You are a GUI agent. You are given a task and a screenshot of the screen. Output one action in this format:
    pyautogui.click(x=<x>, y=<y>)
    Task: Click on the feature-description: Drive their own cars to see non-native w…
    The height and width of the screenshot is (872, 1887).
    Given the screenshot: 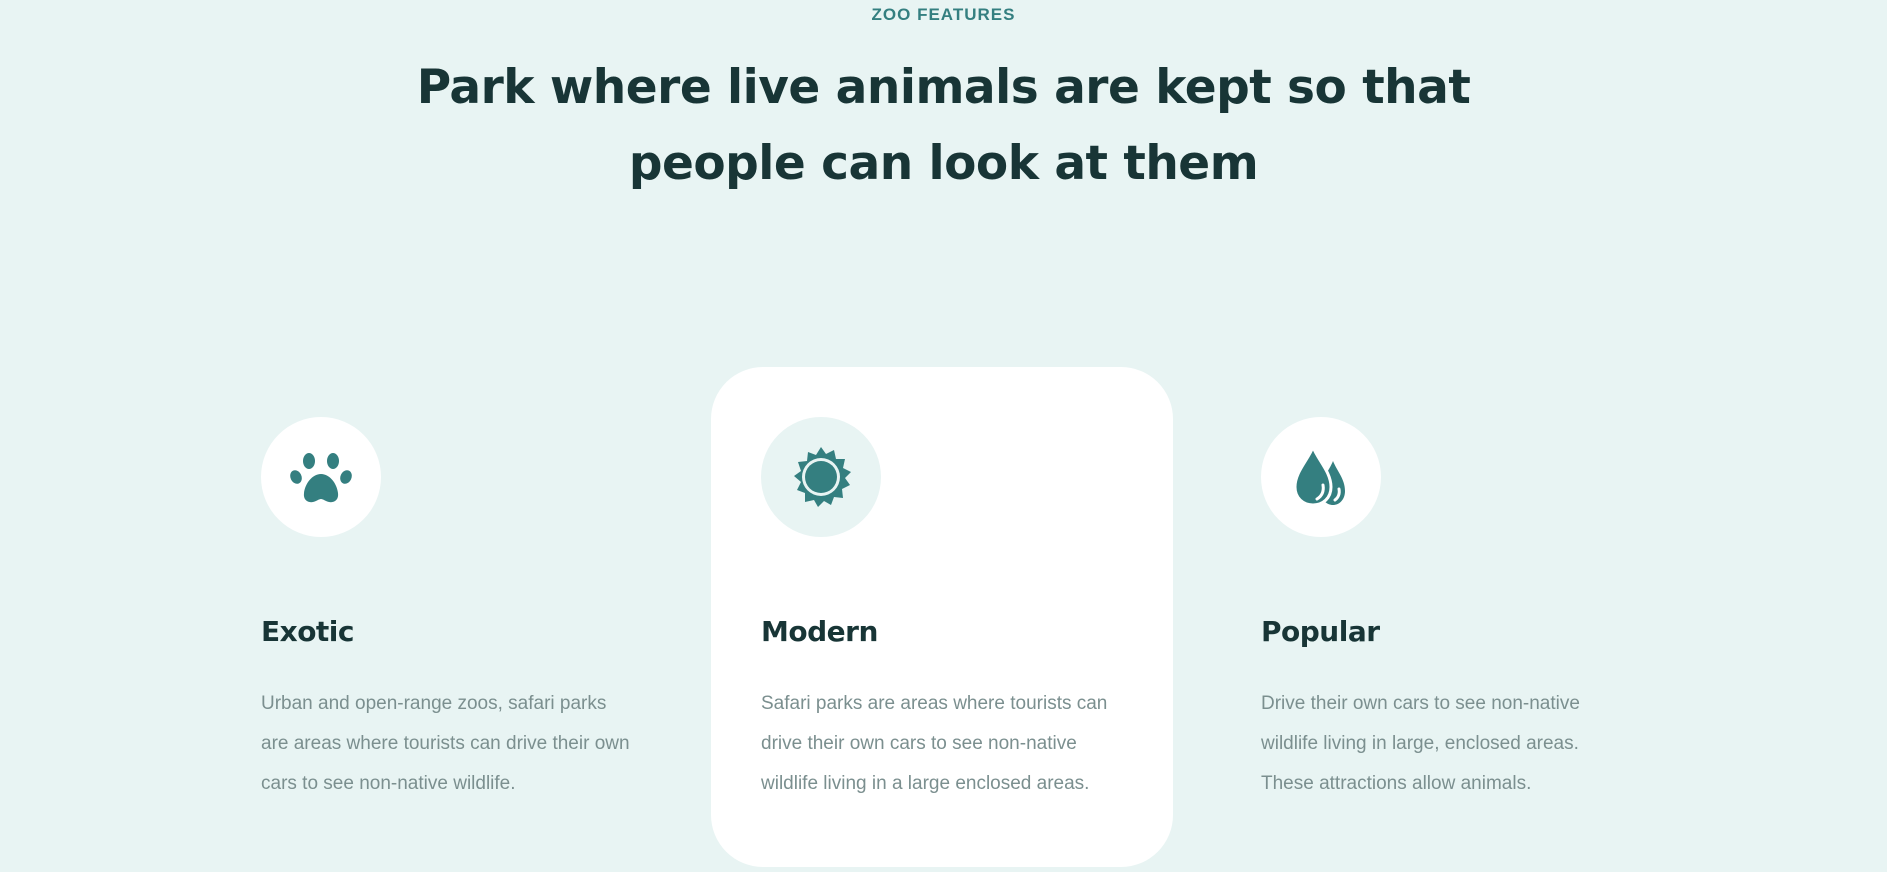 What is the action you would take?
    pyautogui.click(x=1420, y=743)
    